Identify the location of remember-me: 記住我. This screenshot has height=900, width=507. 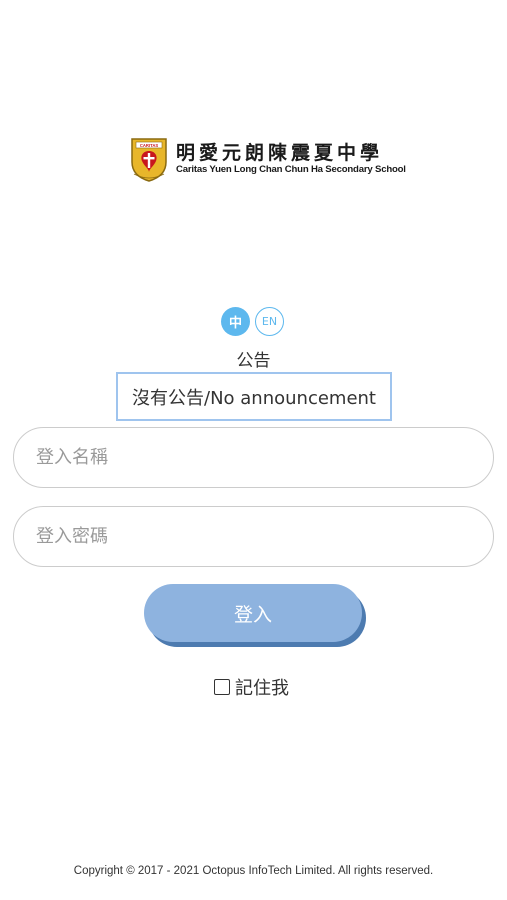
(251, 687).